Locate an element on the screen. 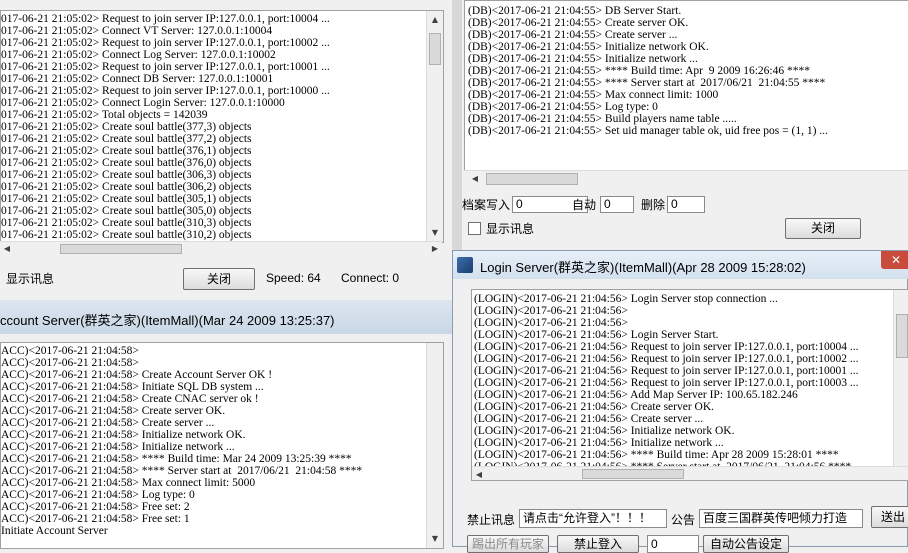 This screenshot has width=908, height=553. db-hscroll-thumb is located at coordinates (532, 179).